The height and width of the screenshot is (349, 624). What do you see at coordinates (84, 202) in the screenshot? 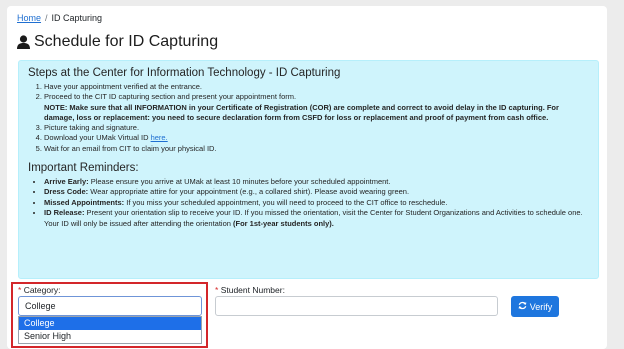
I see `reminder-label: Missed Appointments:` at bounding box center [84, 202].